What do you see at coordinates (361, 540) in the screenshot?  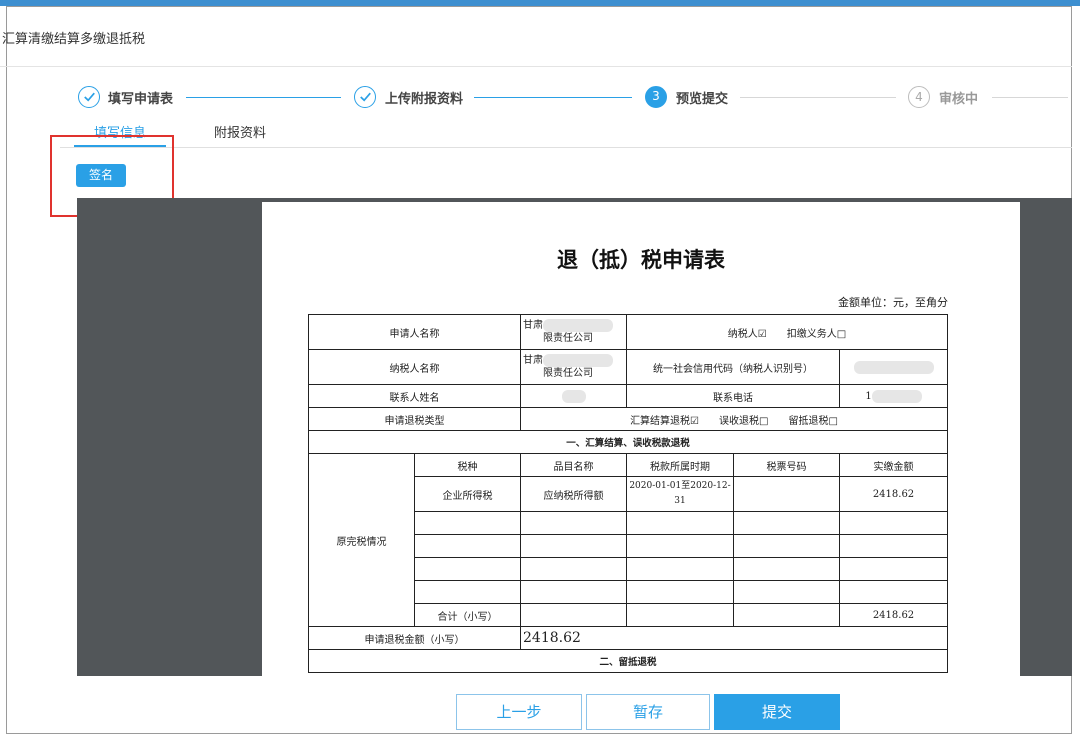 I see `original-tax-label: 原完税情况` at bounding box center [361, 540].